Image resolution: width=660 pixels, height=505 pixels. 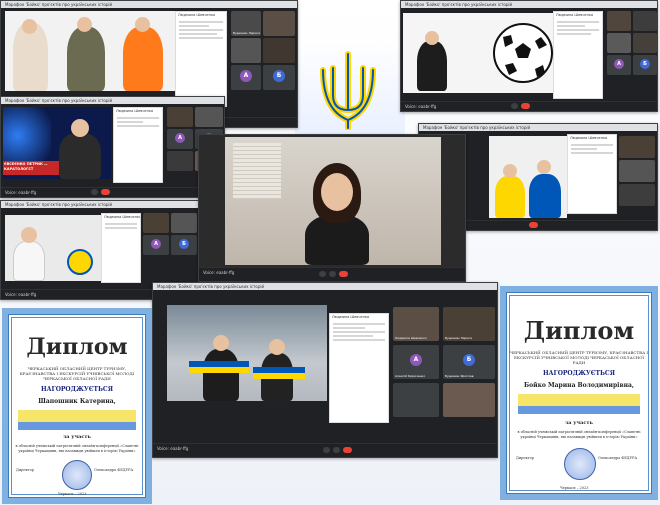 What do you see at coordinates (77, 401) in the screenshot?
I see `cert-name: Шапошник Катерина,` at bounding box center [77, 401].